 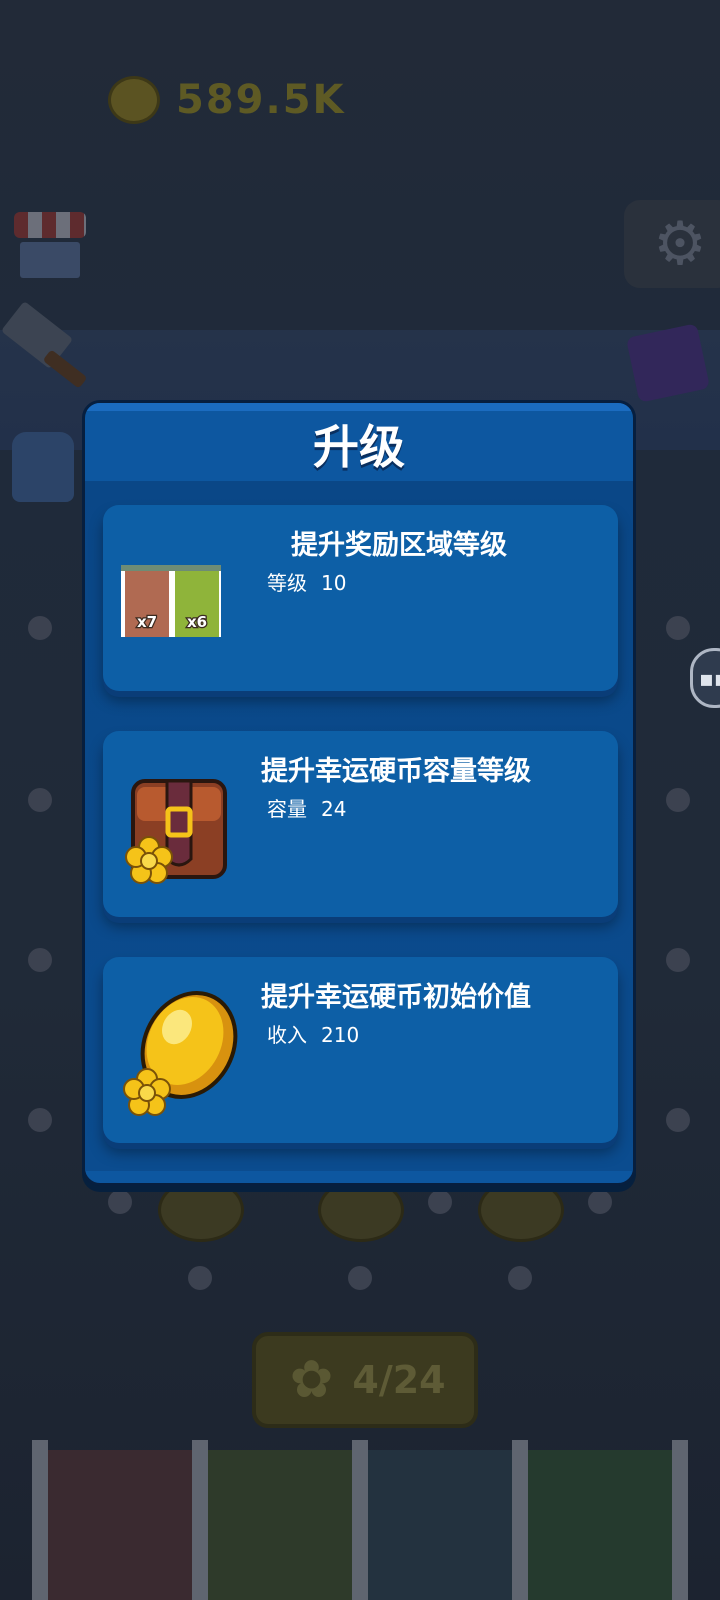 What do you see at coordinates (705, 678) in the screenshot?
I see `chat-icon: ▪▪` at bounding box center [705, 678].